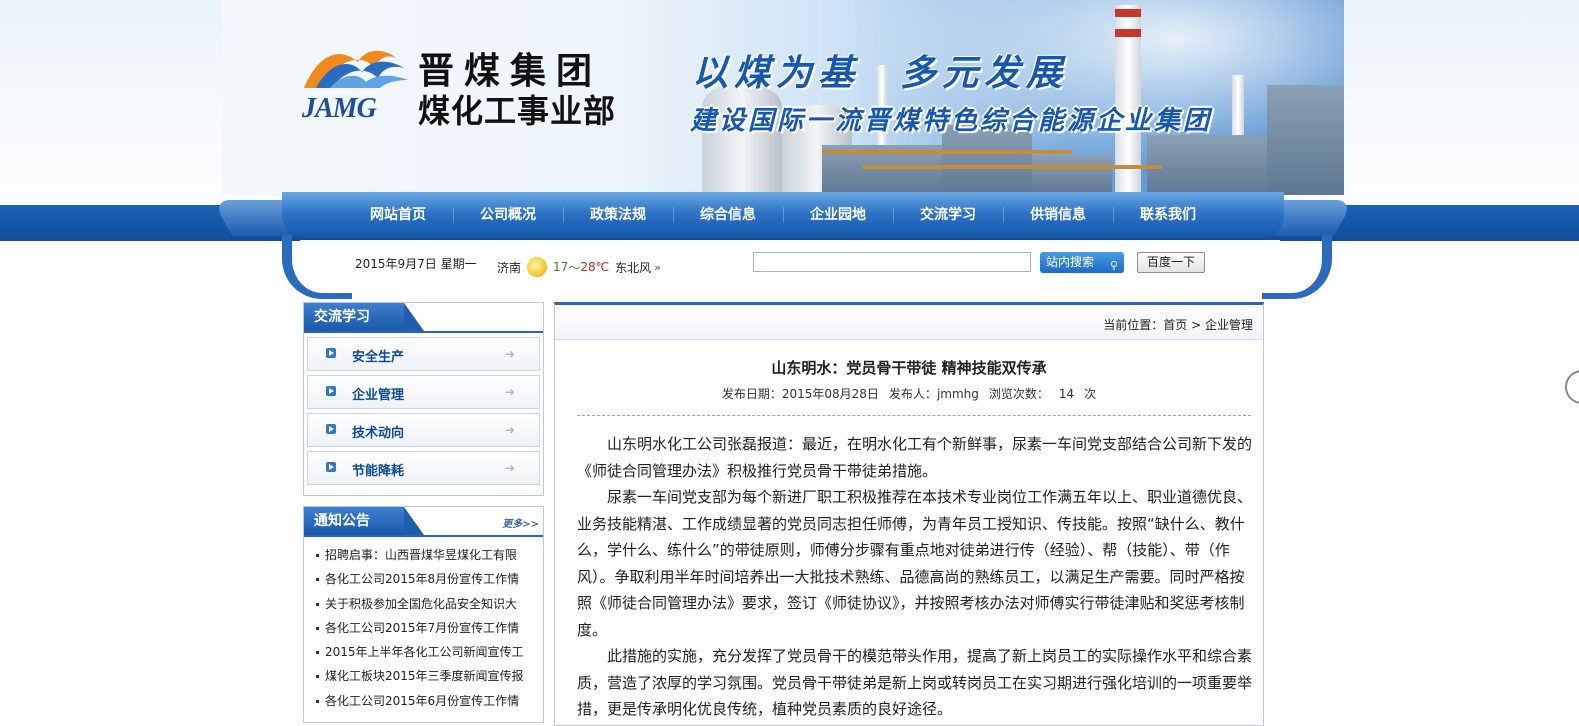 The width and height of the screenshot is (1579, 726). I want to click on study-panel-header: 交流学习, so click(423, 318).